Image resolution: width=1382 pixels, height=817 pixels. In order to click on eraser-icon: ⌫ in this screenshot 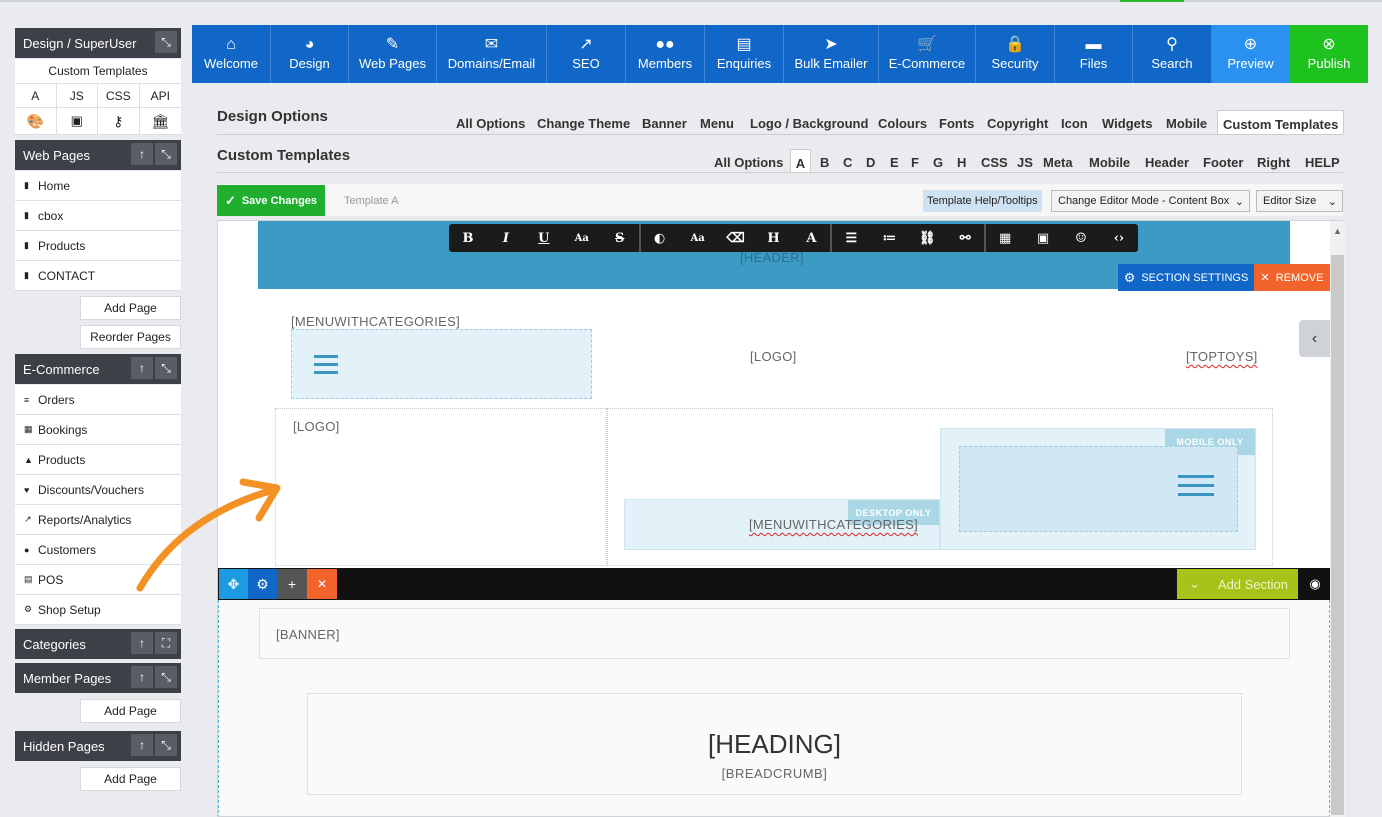, I will do `click(736, 238)`.